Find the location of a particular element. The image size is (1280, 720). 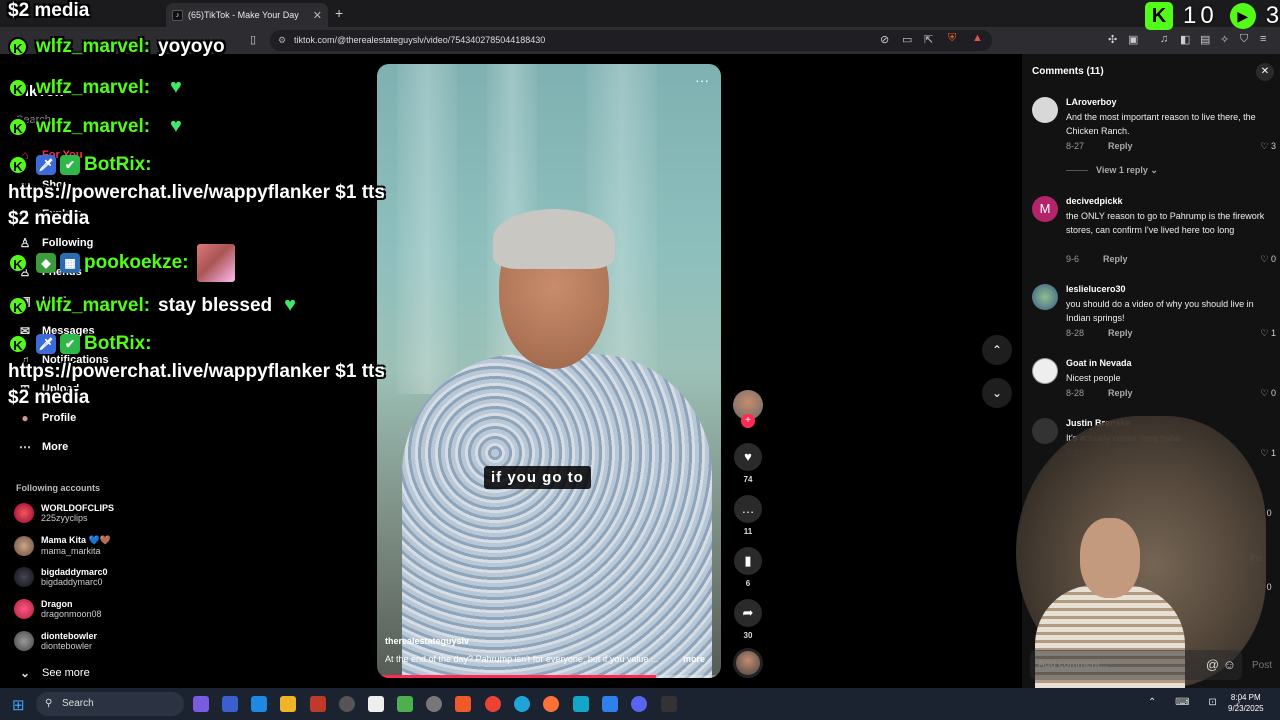

chrome-taskbar-icon is located at coordinates (493, 704).